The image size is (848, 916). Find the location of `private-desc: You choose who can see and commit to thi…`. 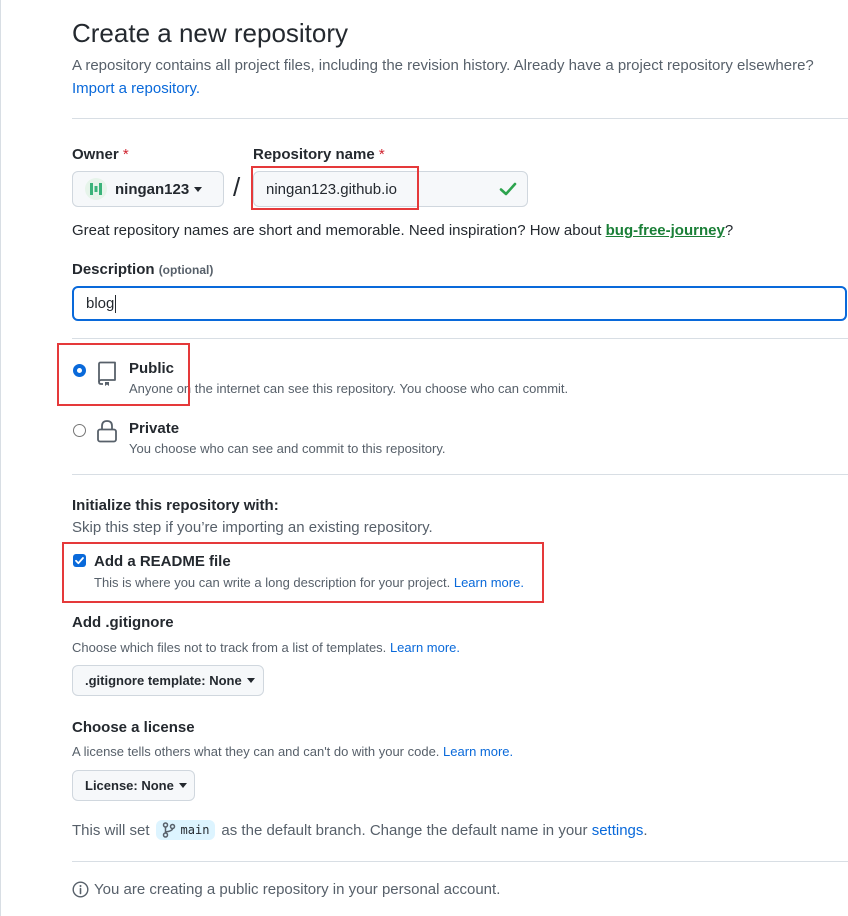

private-desc: You choose who can see and commit to thi… is located at coordinates (287, 448).